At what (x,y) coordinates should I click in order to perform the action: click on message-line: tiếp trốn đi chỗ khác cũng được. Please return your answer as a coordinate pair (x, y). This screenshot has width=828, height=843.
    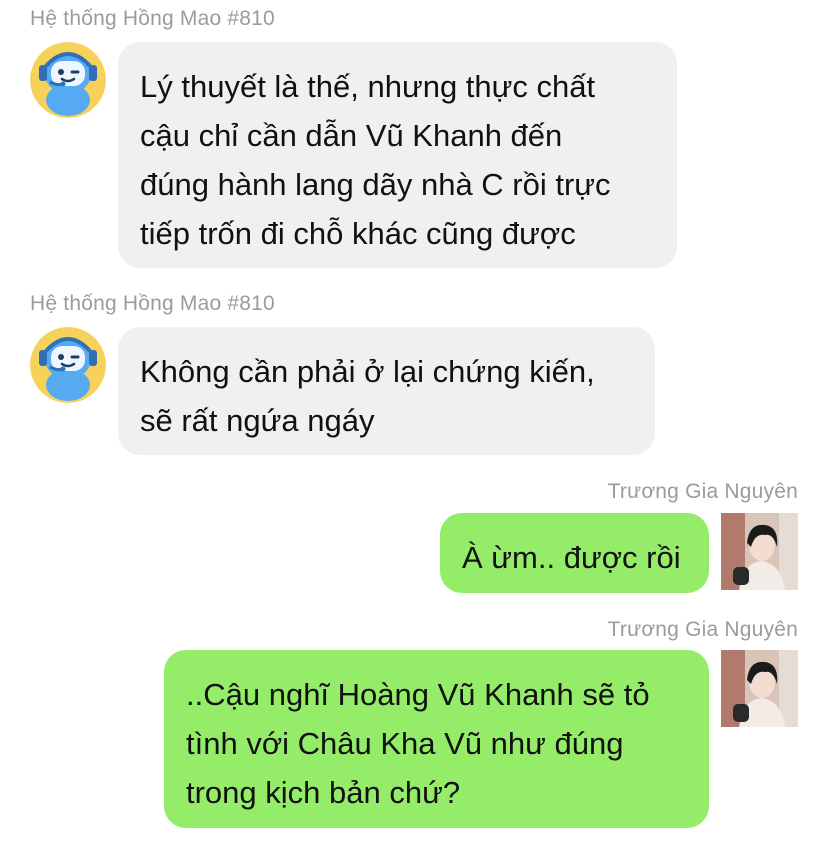
    Looking at the image, I should click on (358, 233).